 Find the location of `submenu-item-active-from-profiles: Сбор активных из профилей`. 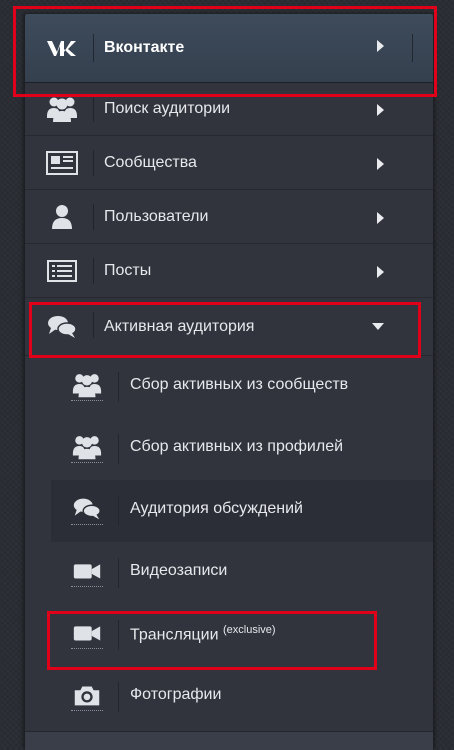

submenu-item-active-from-profiles: Сбор активных из профилей is located at coordinates (229, 449).